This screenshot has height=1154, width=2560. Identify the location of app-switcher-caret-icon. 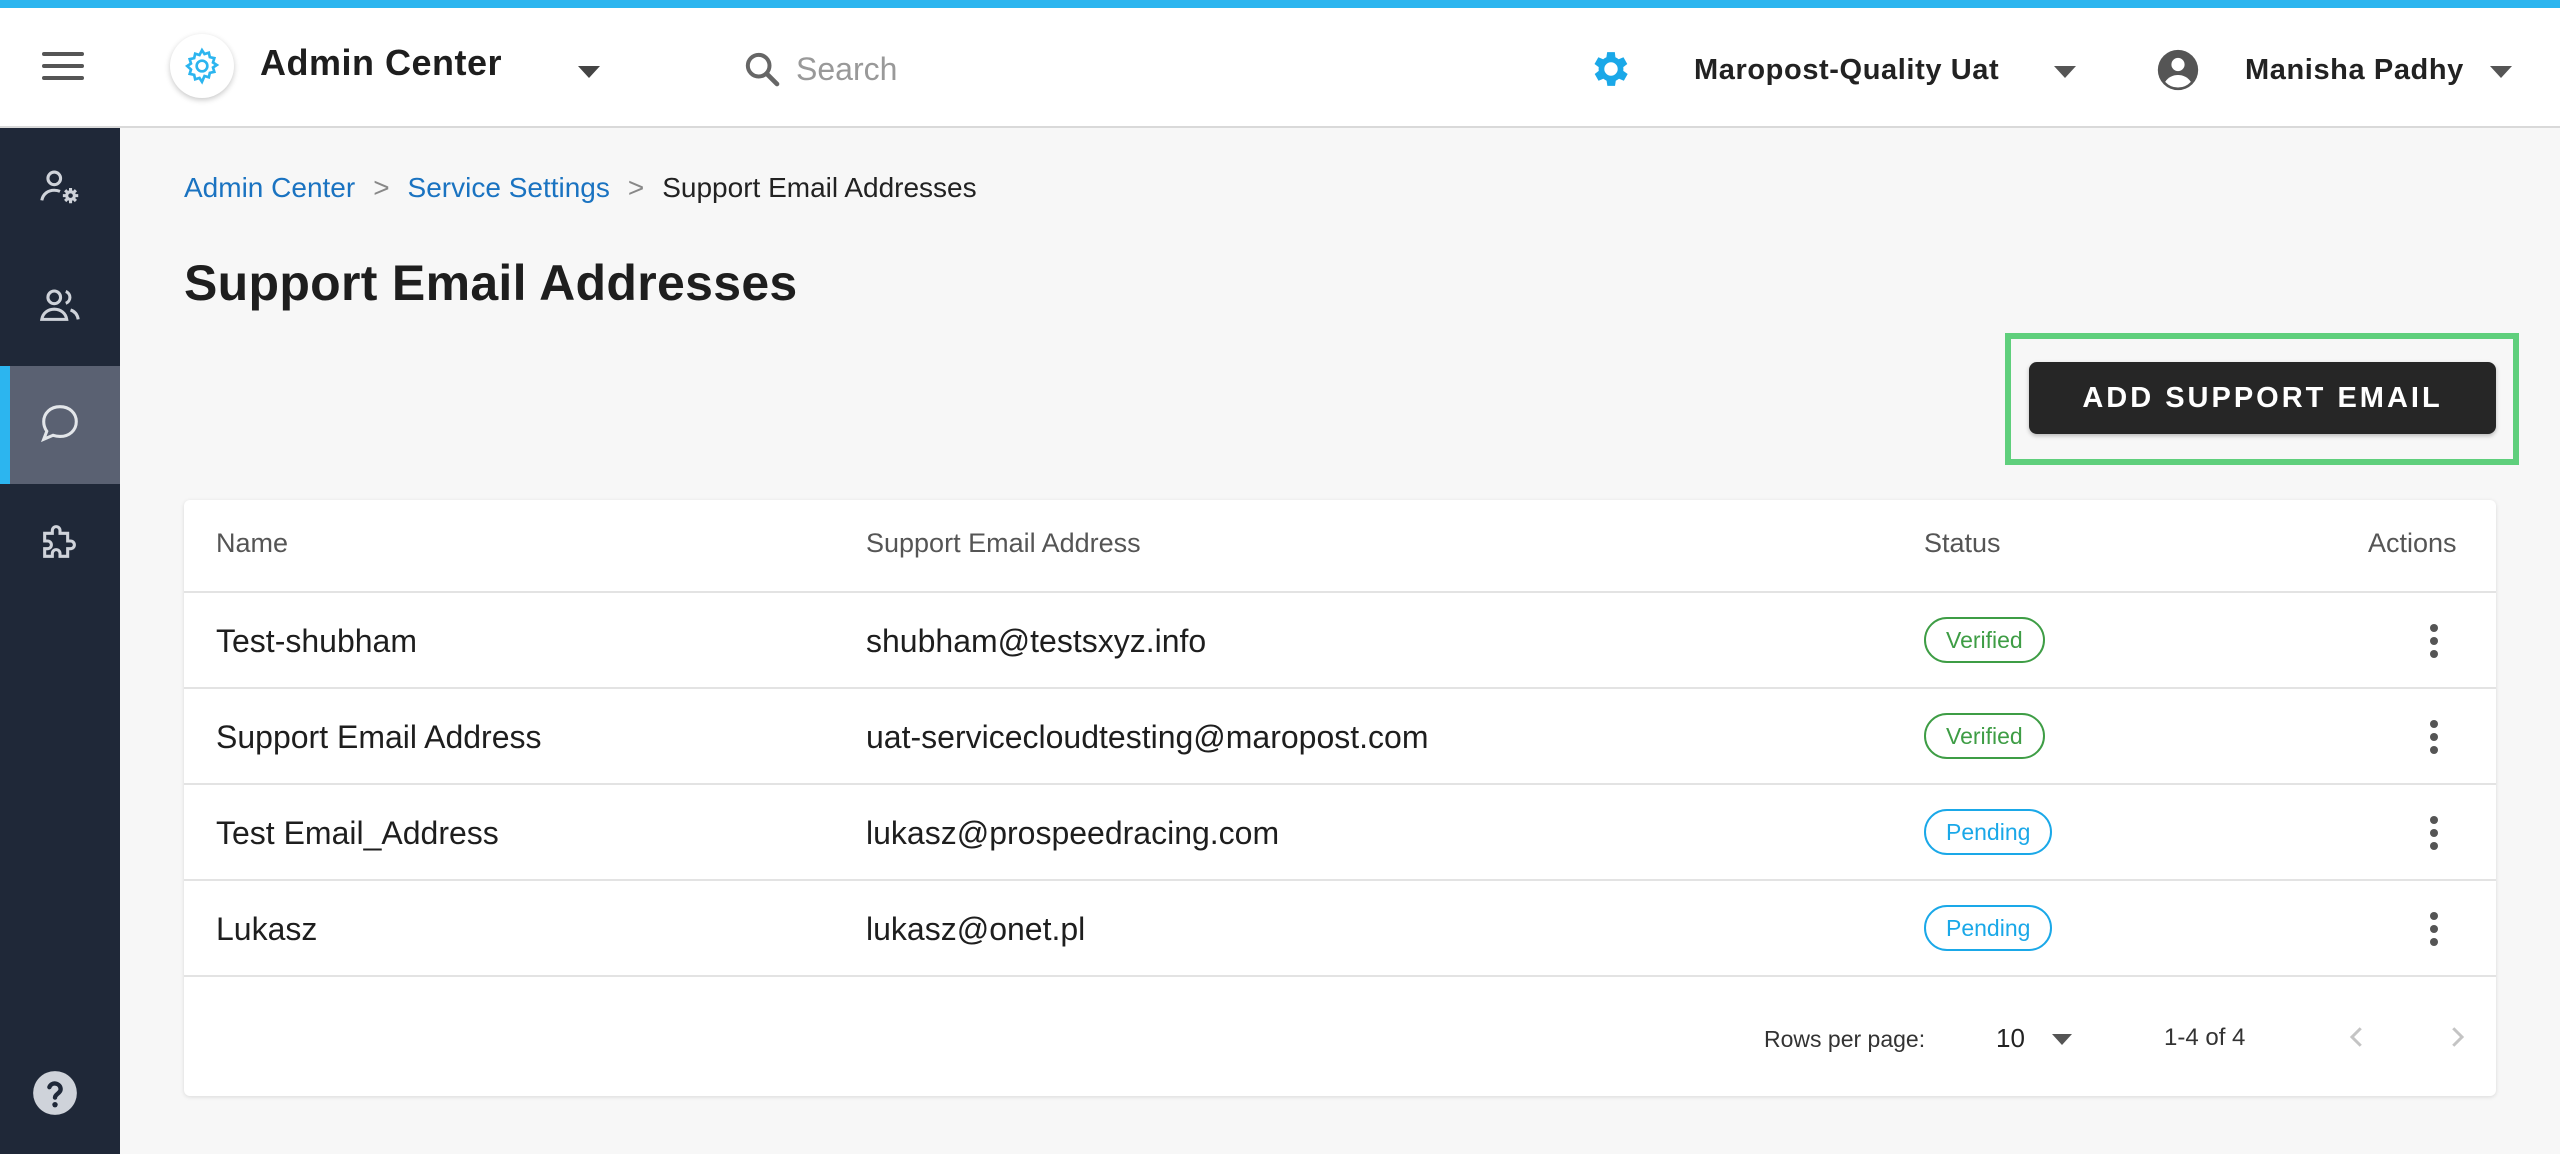
(589, 72).